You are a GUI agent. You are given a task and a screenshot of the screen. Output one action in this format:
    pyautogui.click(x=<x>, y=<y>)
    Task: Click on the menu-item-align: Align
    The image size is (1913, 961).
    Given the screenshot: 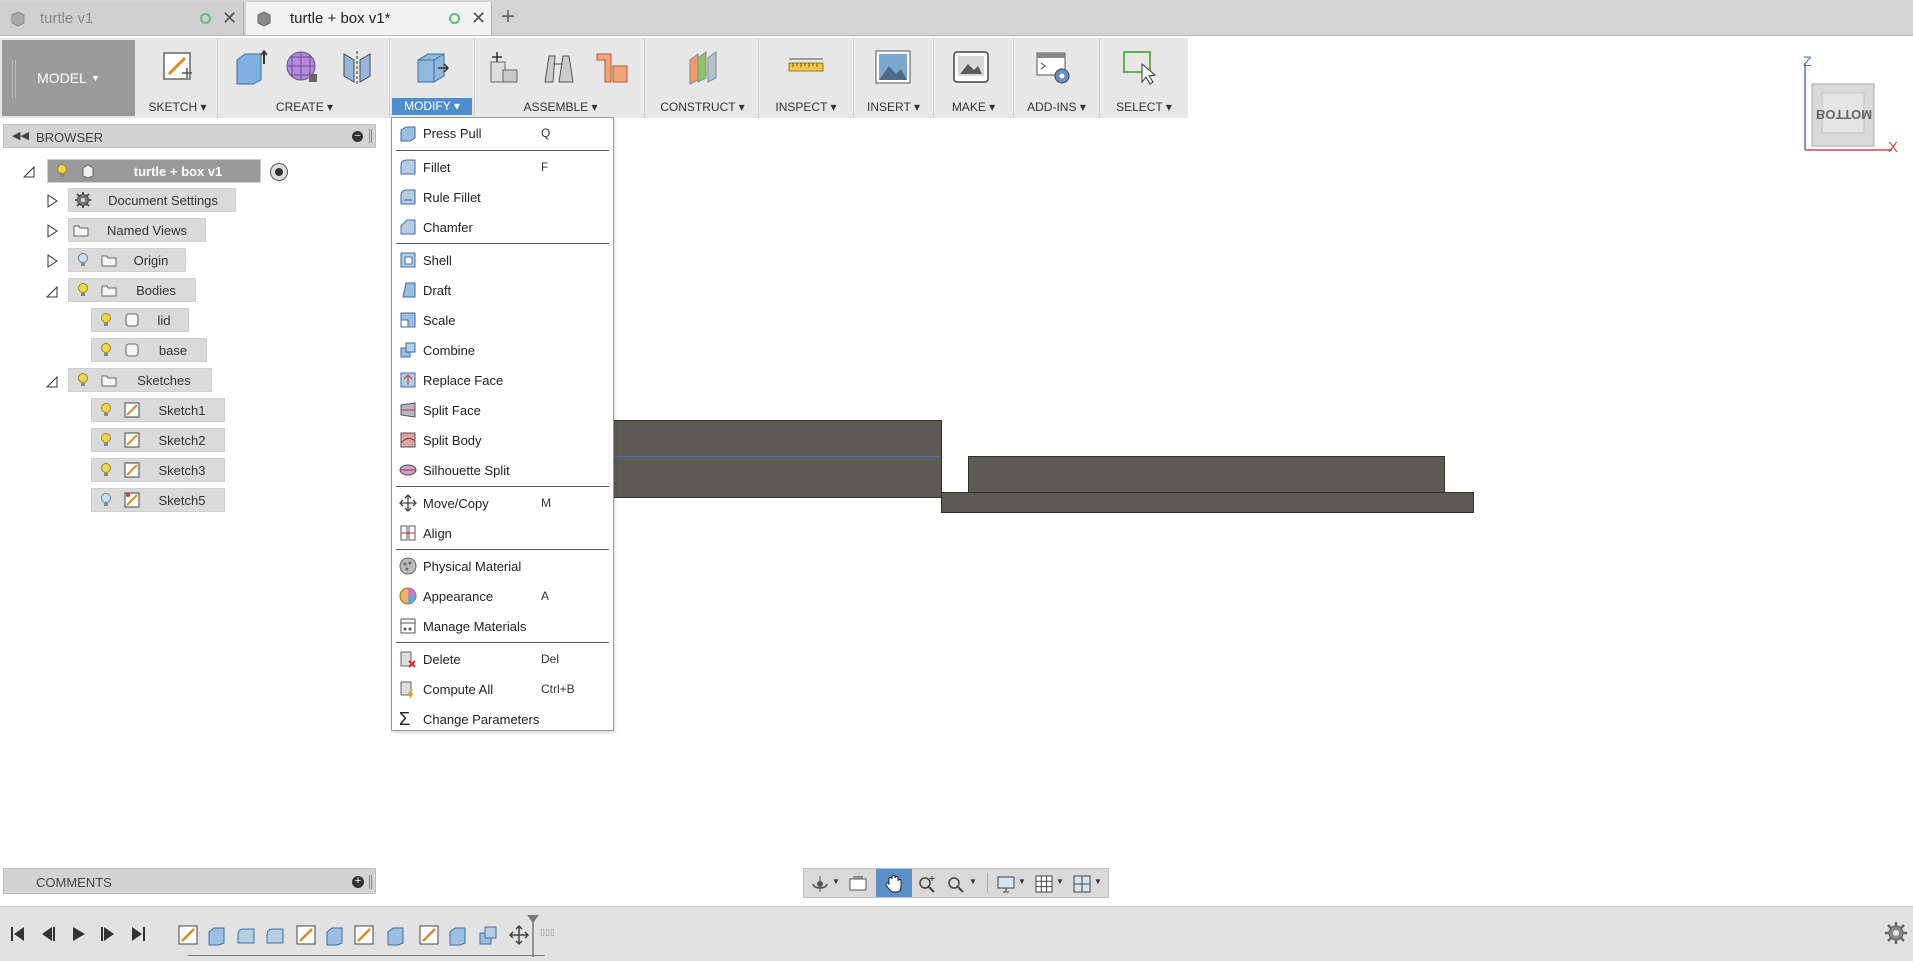 What is the action you would take?
    pyautogui.click(x=502, y=533)
    